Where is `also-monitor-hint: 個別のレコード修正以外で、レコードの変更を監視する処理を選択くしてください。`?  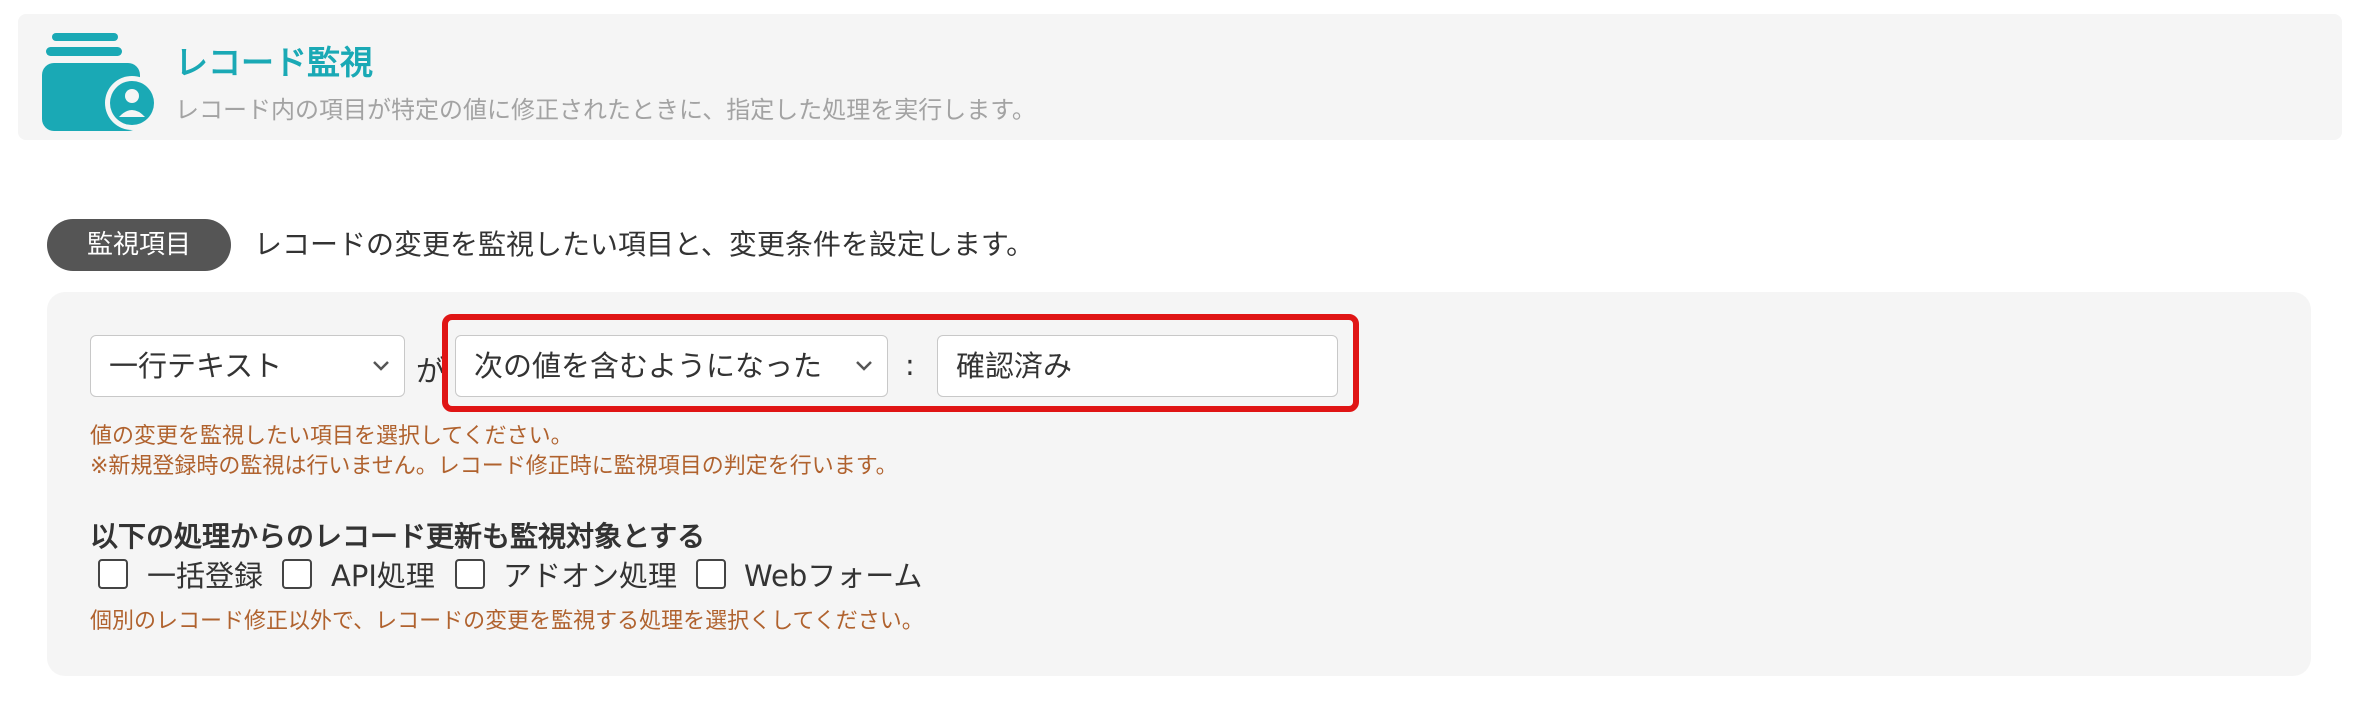 also-monitor-hint: 個別のレコード修正以外で、レコードの変更を監視する処理を選択くしてください。 is located at coordinates (507, 621).